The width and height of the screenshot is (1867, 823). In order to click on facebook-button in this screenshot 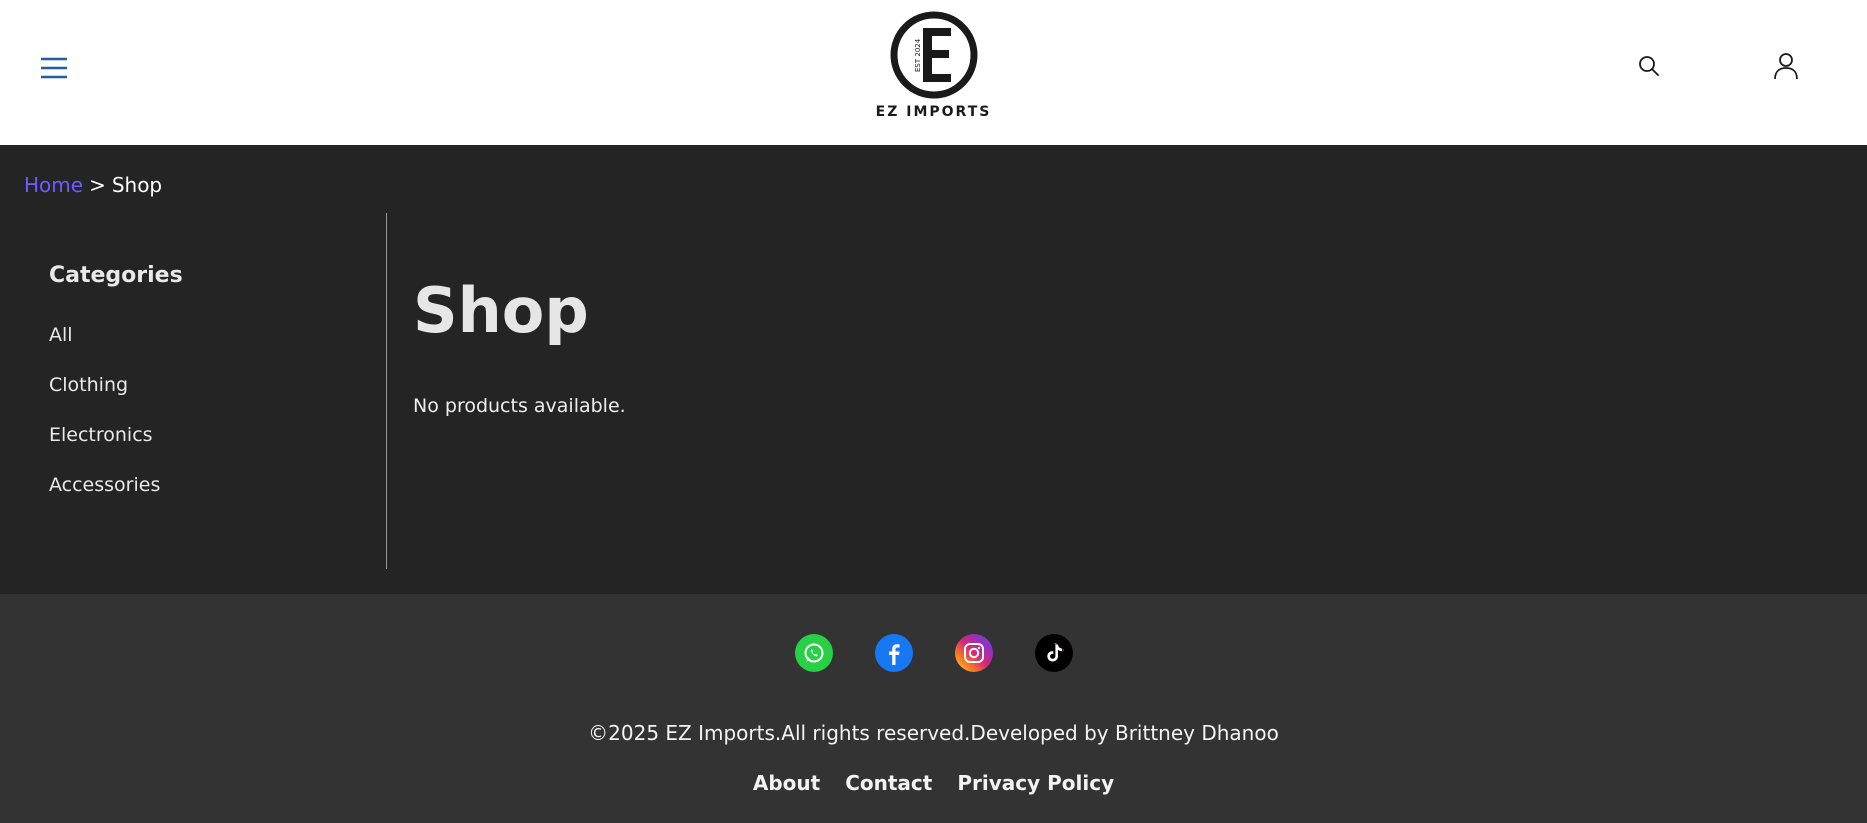, I will do `click(893, 653)`.